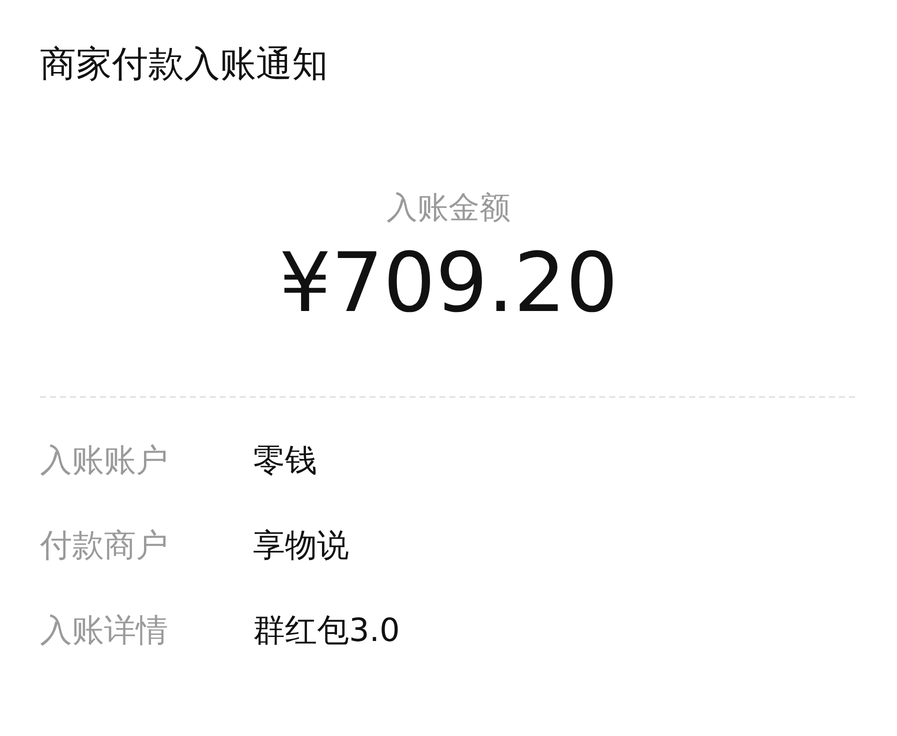 This screenshot has width=897, height=736. What do you see at coordinates (301, 545) in the screenshot?
I see `detail-value: 享物说` at bounding box center [301, 545].